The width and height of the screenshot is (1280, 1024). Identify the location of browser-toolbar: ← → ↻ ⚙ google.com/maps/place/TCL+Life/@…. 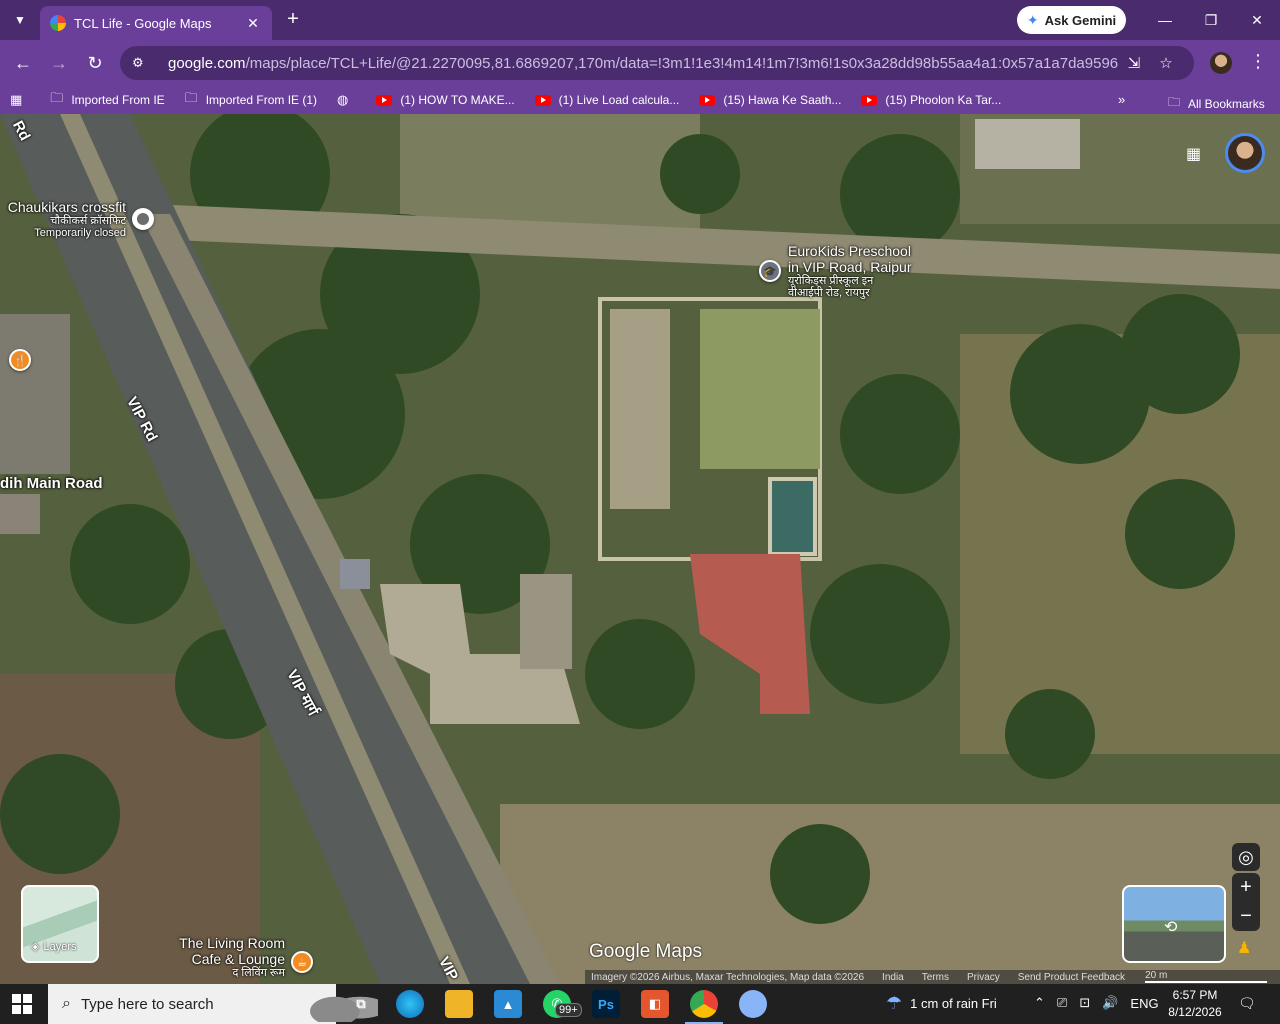
(640, 63).